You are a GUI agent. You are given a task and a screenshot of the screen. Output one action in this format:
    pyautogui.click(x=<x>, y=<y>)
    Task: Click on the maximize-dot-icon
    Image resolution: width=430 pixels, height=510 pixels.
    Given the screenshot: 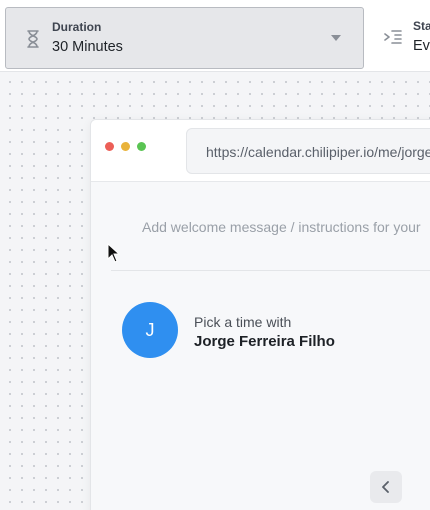 What is the action you would take?
    pyautogui.click(x=141, y=146)
    